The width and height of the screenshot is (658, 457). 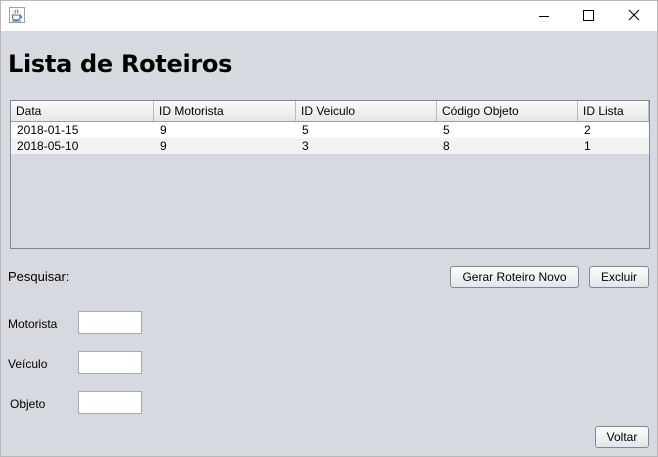 What do you see at coordinates (587, 146) in the screenshot?
I see `table-cell: 1` at bounding box center [587, 146].